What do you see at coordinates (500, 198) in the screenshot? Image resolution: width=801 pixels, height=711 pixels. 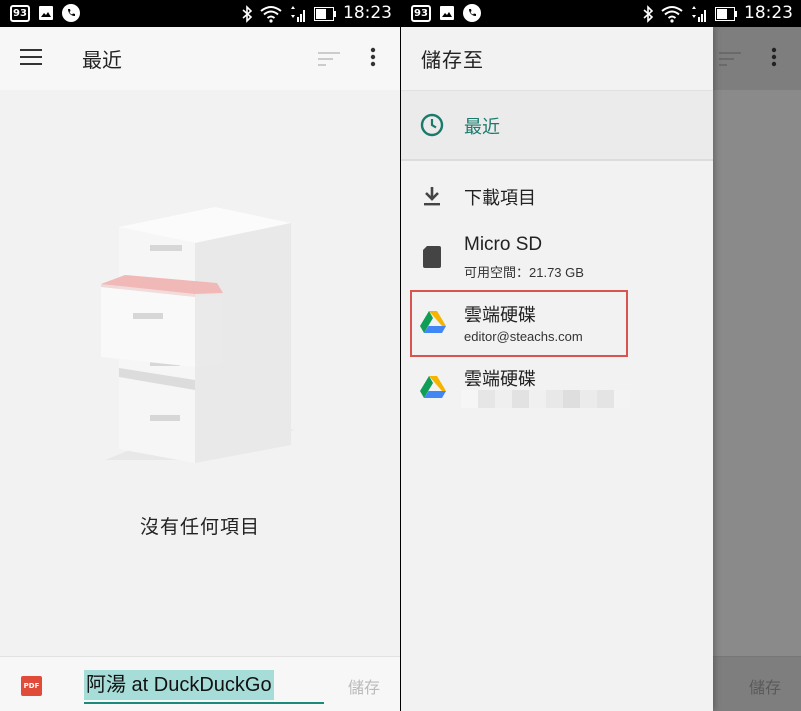 I see `drawer-item-label: 下載項目` at bounding box center [500, 198].